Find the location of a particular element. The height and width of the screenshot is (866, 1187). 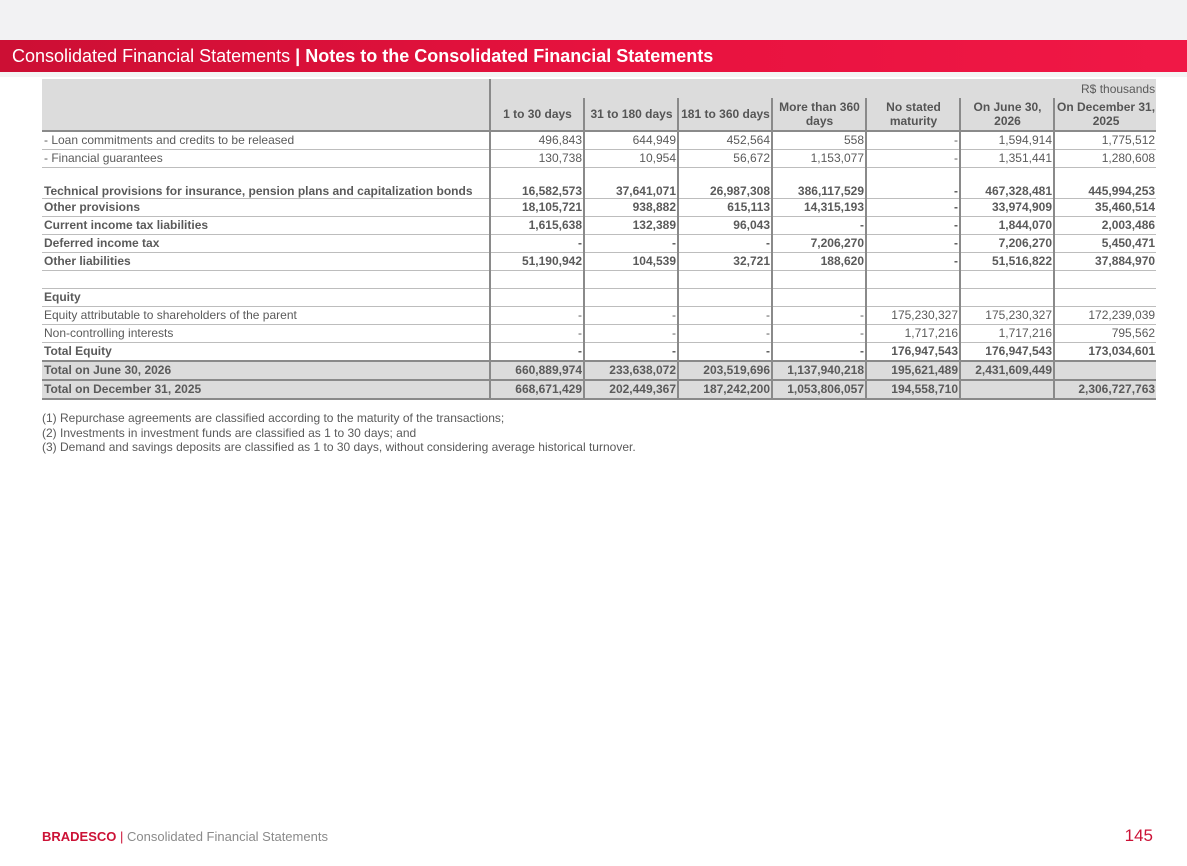

column-header: On June 30, 2026 is located at coordinates (1006, 115).